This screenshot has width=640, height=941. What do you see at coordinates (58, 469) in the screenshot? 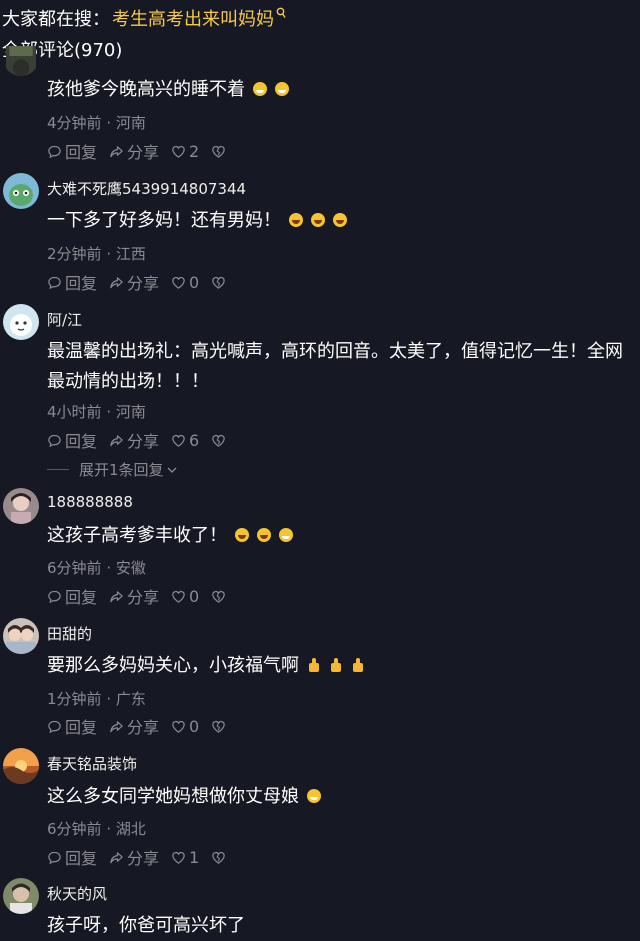
I see `divider` at bounding box center [58, 469].